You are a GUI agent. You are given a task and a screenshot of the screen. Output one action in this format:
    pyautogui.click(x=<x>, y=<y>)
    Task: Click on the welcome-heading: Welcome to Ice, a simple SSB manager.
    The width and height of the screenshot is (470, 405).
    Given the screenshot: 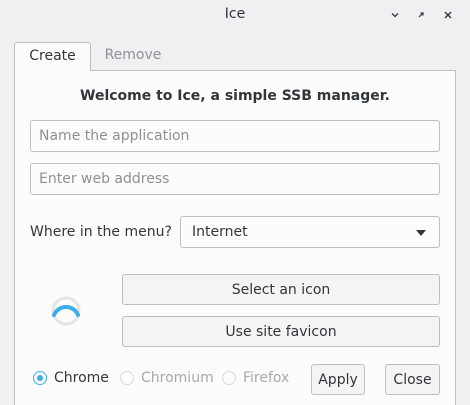 What is the action you would take?
    pyautogui.click(x=235, y=96)
    